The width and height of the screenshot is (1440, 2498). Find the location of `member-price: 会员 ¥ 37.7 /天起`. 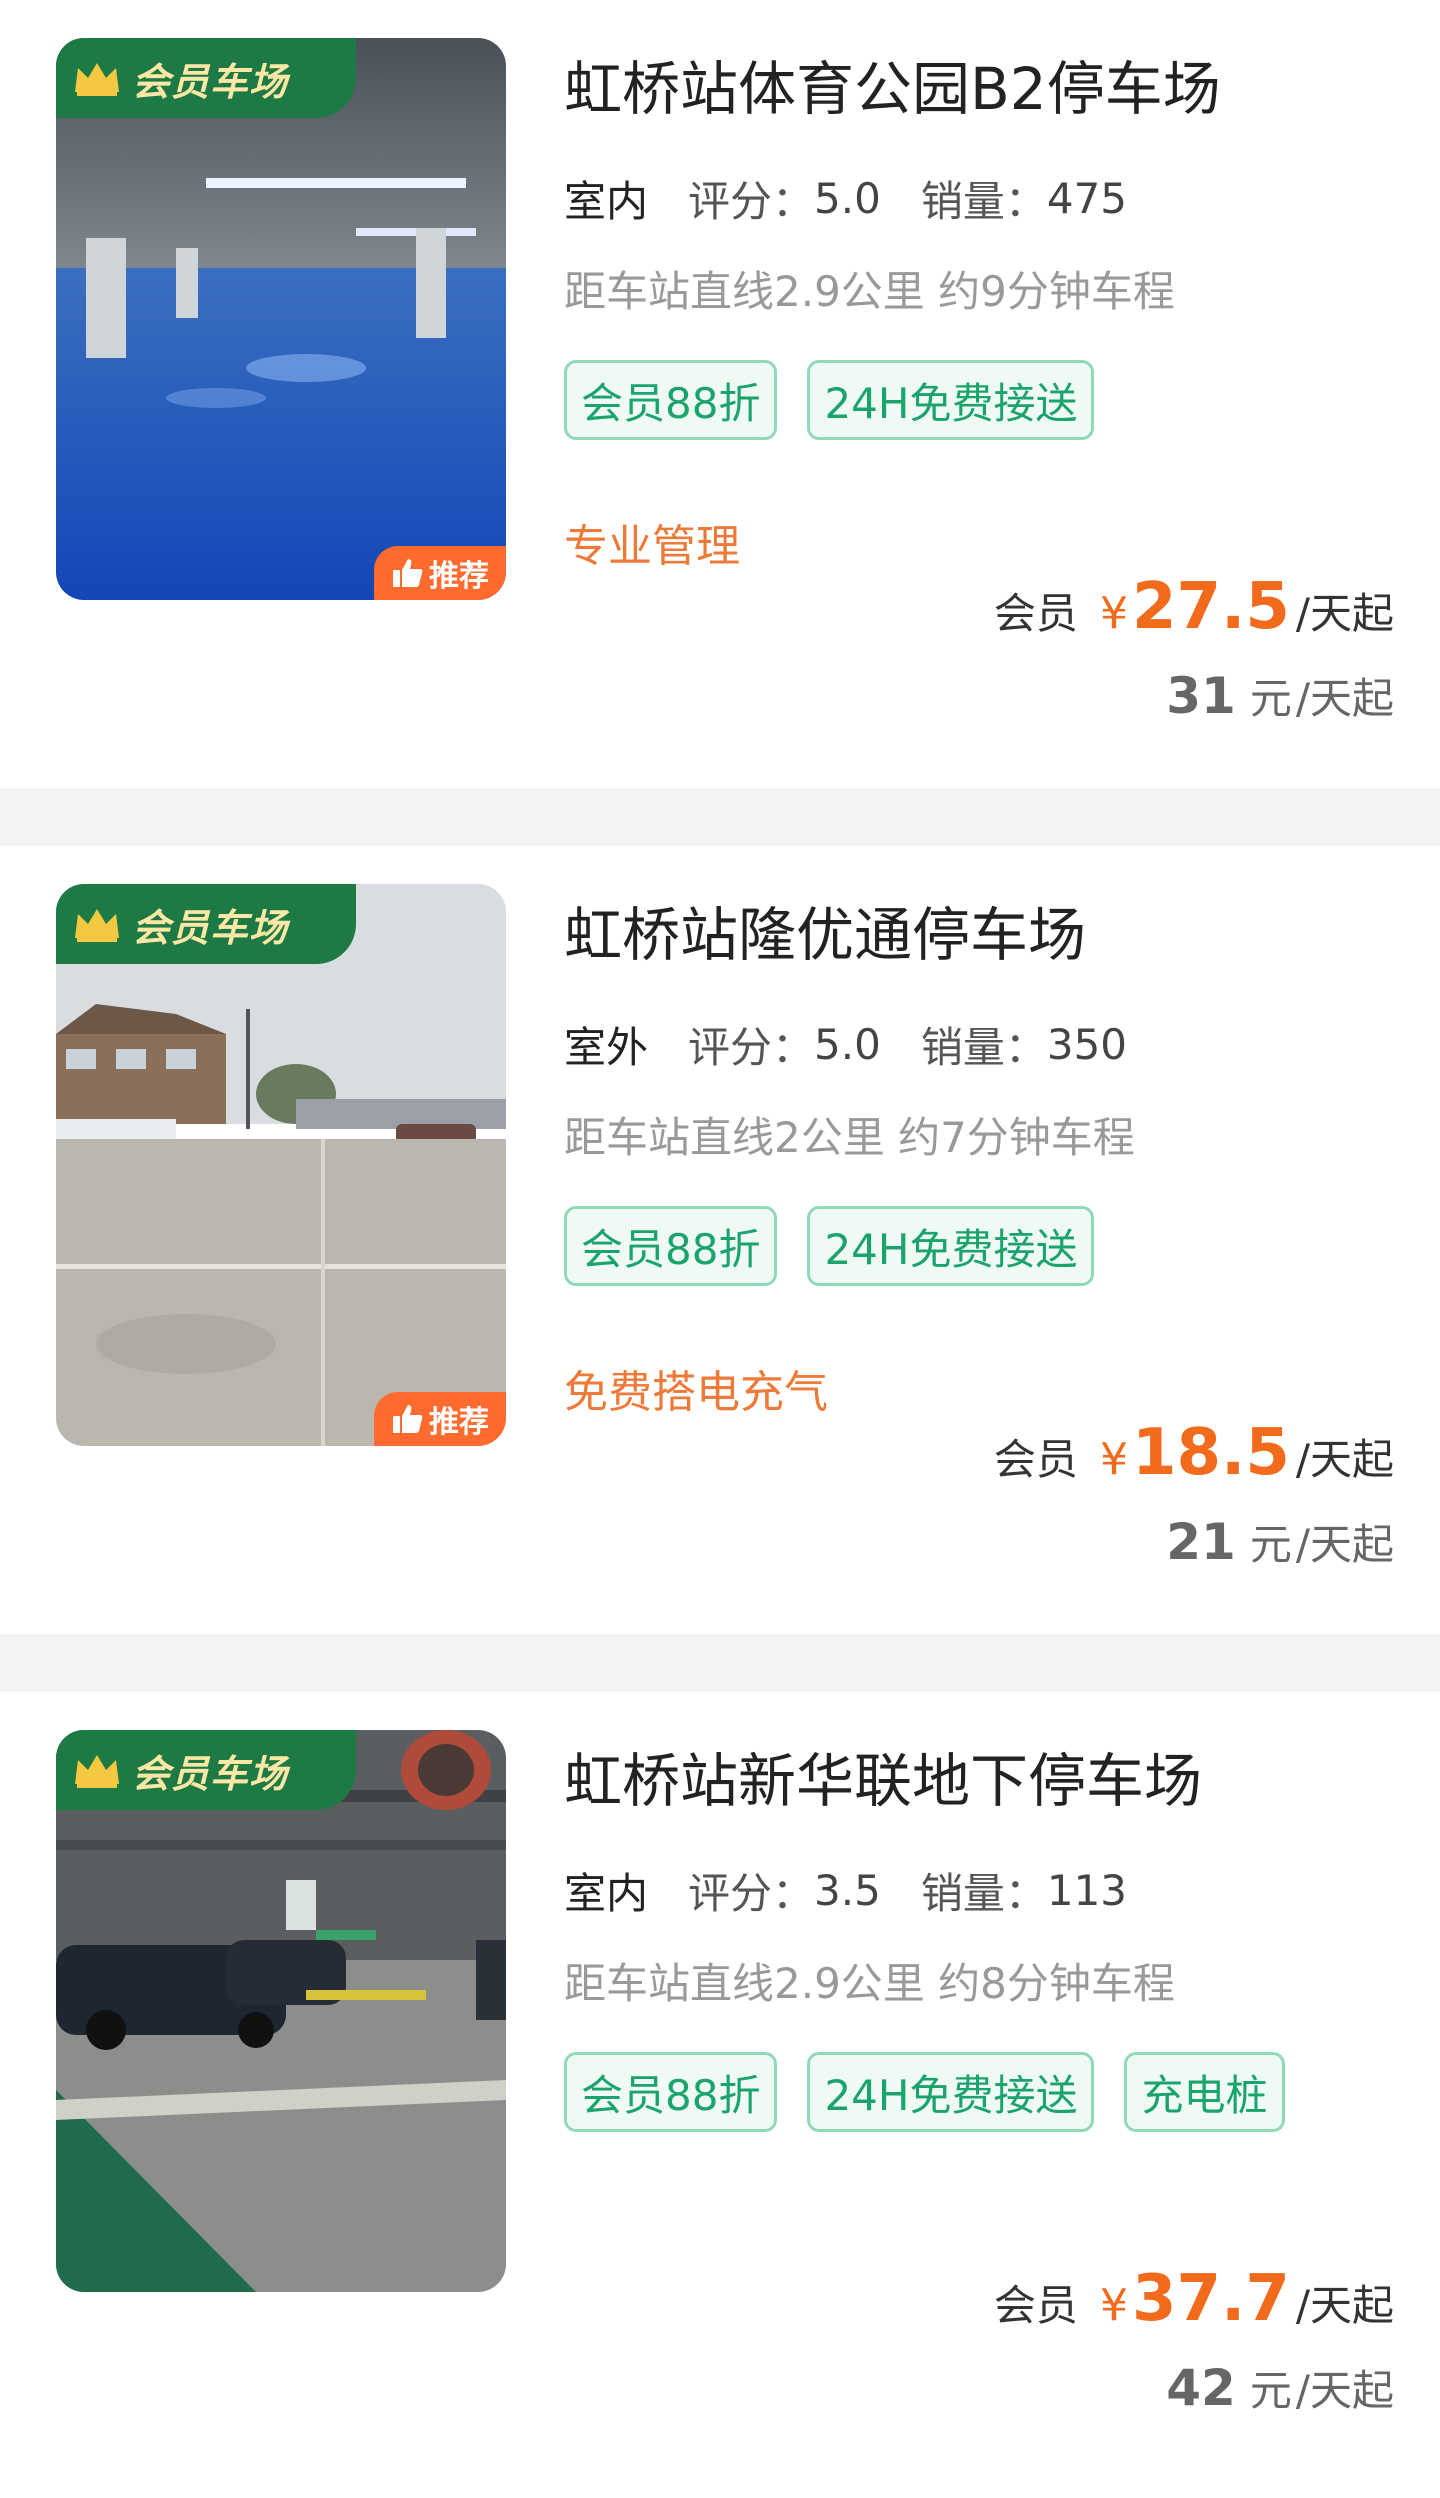

member-price: 会员 ¥ 37.7 /天起 is located at coordinates (1194, 2299).